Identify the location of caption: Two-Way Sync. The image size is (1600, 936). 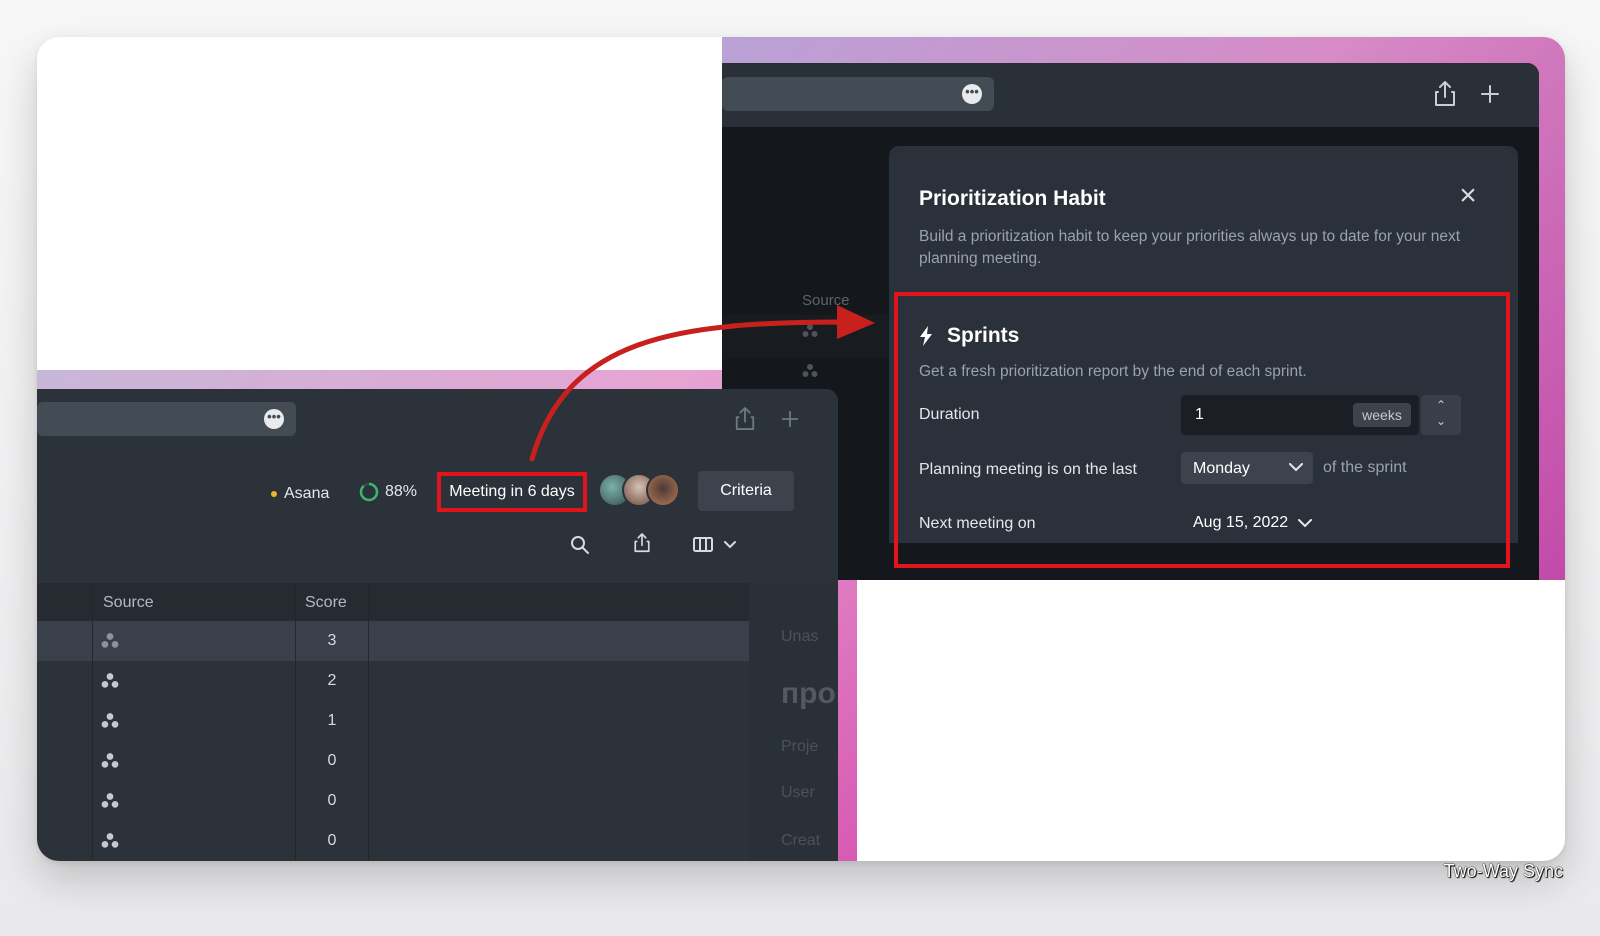
(1503, 871).